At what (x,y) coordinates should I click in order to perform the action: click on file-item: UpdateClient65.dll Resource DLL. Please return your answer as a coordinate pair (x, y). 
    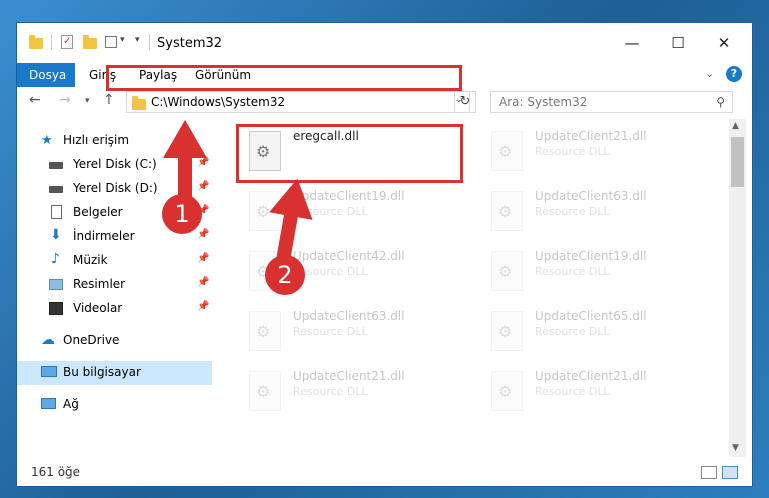
    Looking at the image, I should click on (600, 332).